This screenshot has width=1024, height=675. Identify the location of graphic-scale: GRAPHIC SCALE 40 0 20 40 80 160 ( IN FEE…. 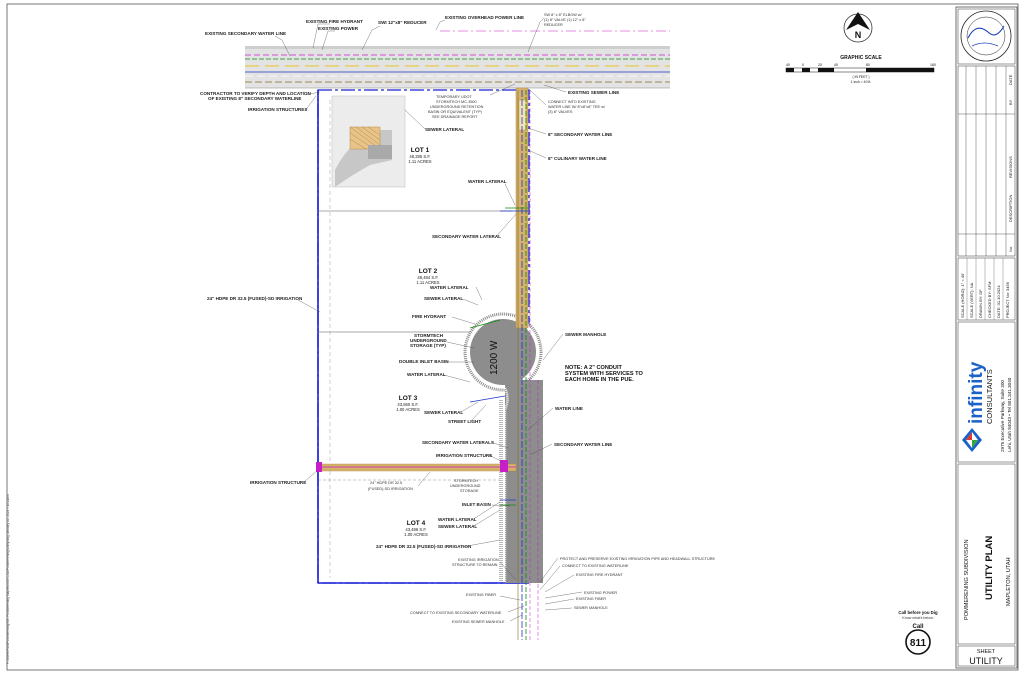
(860, 69).